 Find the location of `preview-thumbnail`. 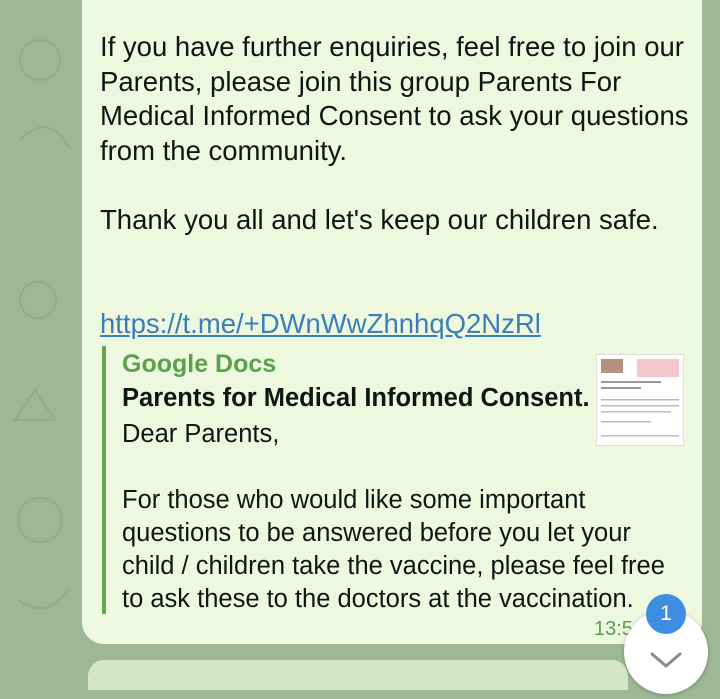

preview-thumbnail is located at coordinates (640, 400).